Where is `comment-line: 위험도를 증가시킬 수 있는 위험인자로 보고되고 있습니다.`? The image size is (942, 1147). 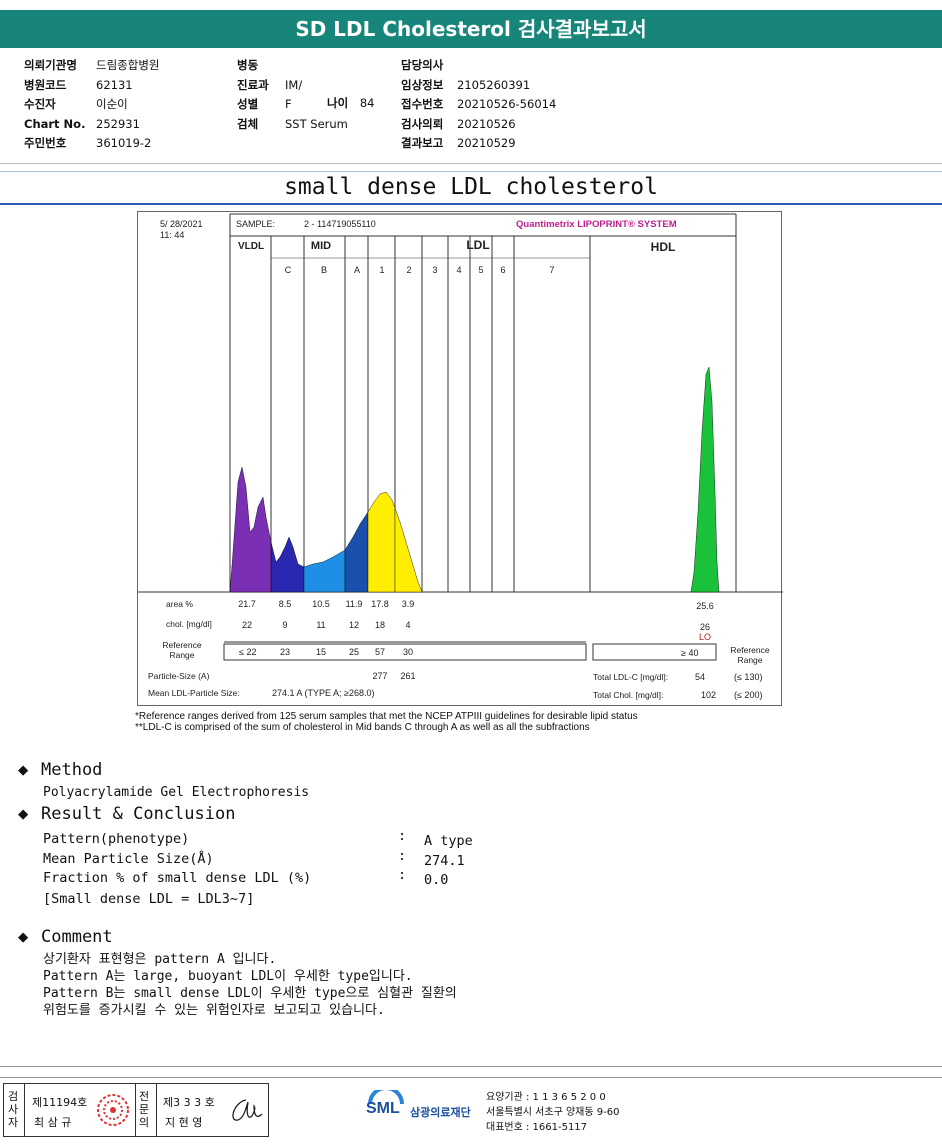 comment-line: 위험도를 증가시킬 수 있는 위험인자로 보고되고 있습니다. is located at coordinates (214, 1010).